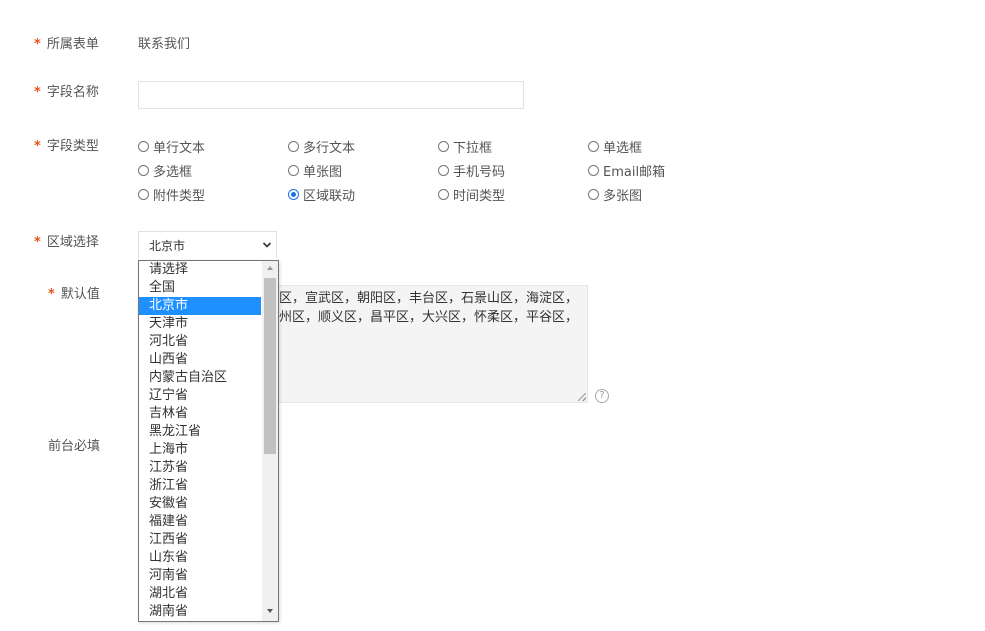 This screenshot has width=985, height=631. I want to click on field-type-radio-label: 单选框, so click(623, 148).